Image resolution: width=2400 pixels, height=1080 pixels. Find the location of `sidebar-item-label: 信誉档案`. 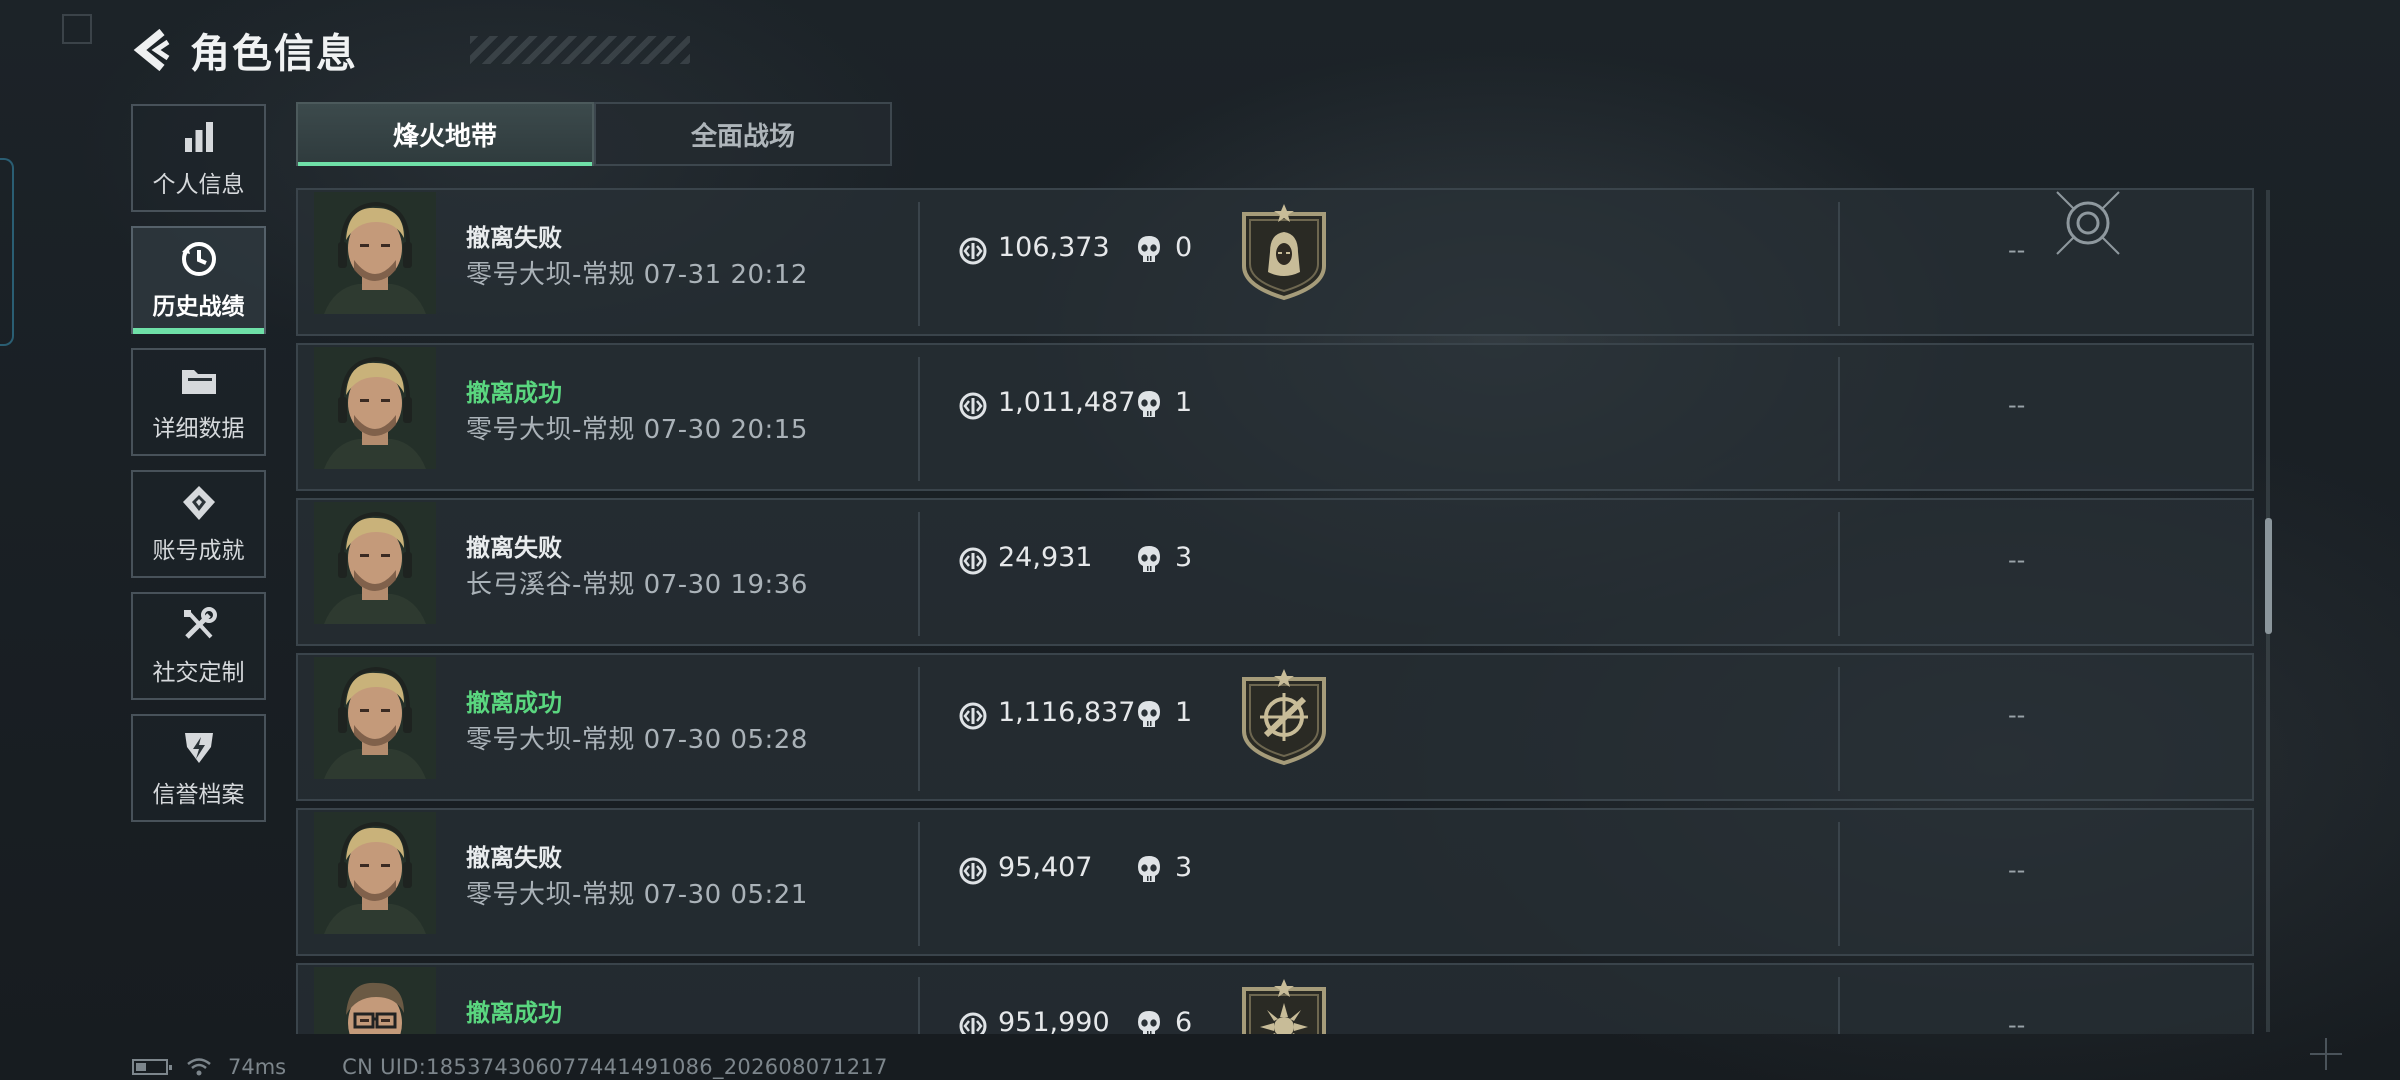

sidebar-item-label: 信誉档案 is located at coordinates (198, 795).